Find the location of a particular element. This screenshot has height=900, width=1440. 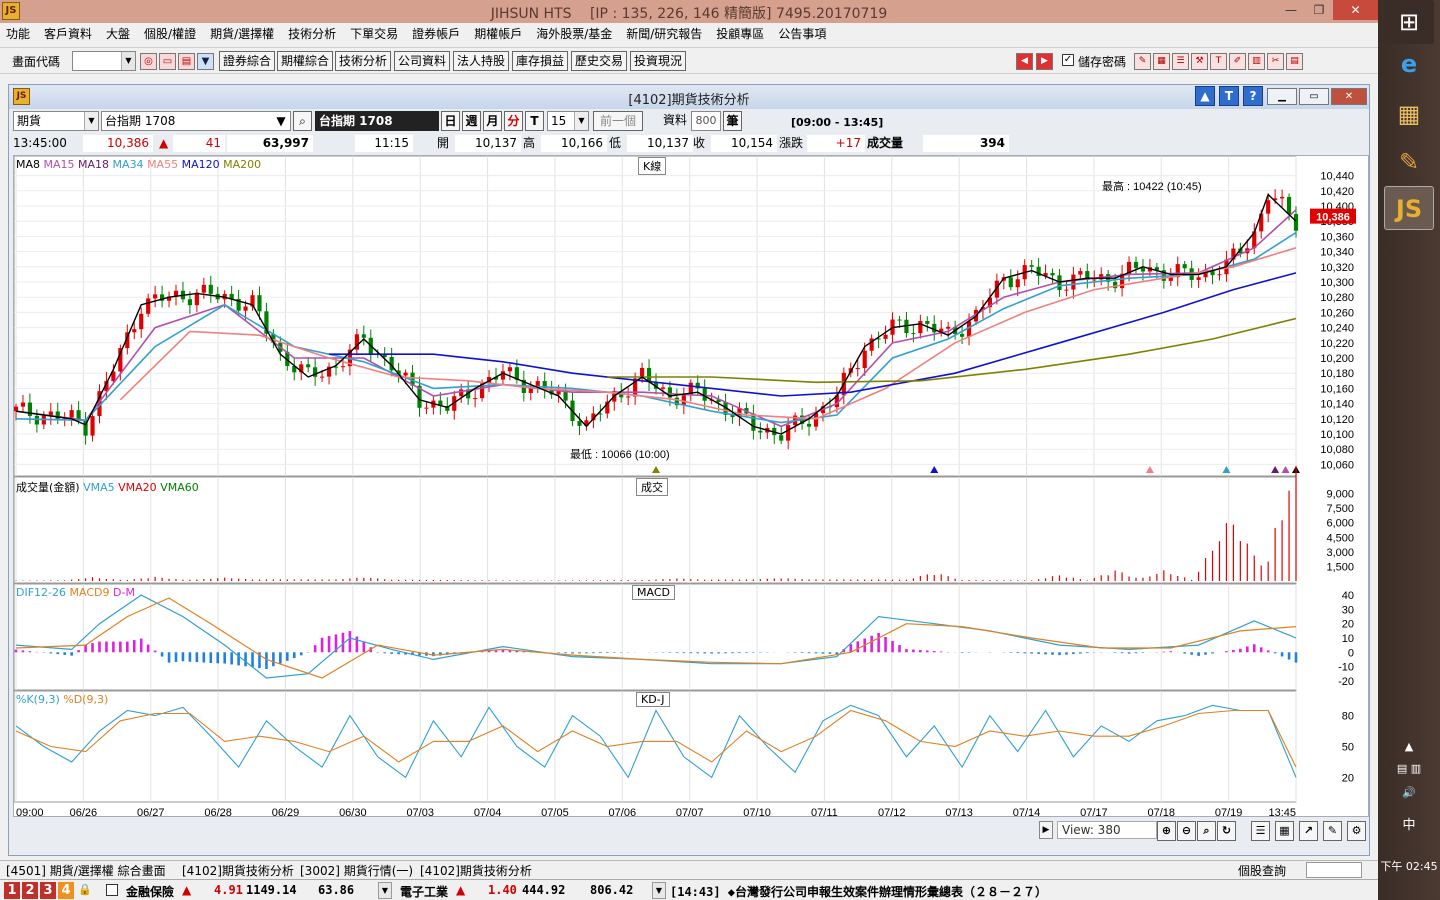

draw-icon: ✎ is located at coordinates (1332, 831).